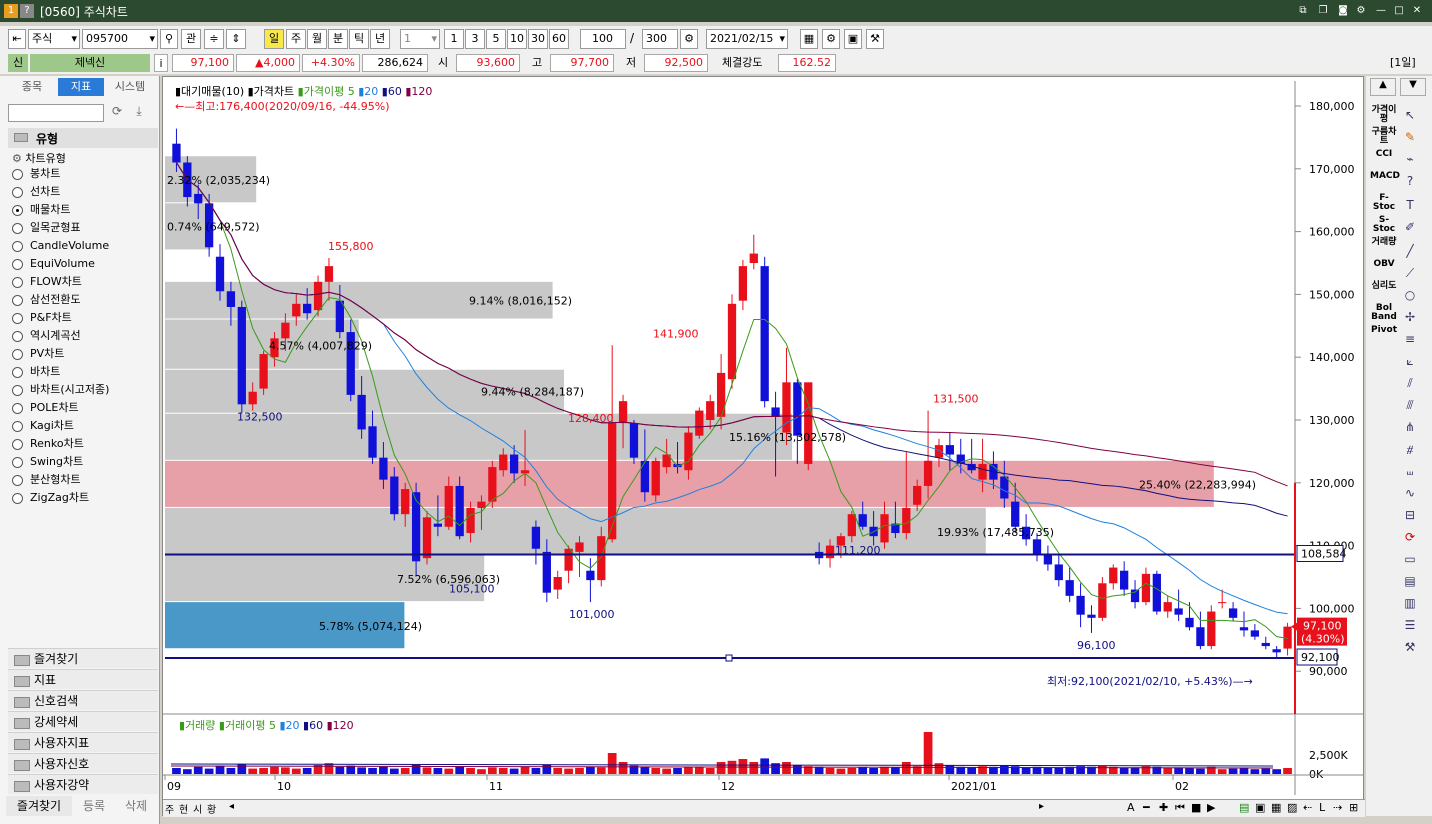  Describe the element at coordinates (81, 87) in the screenshot. I see `tab-indicator: 지표` at that location.